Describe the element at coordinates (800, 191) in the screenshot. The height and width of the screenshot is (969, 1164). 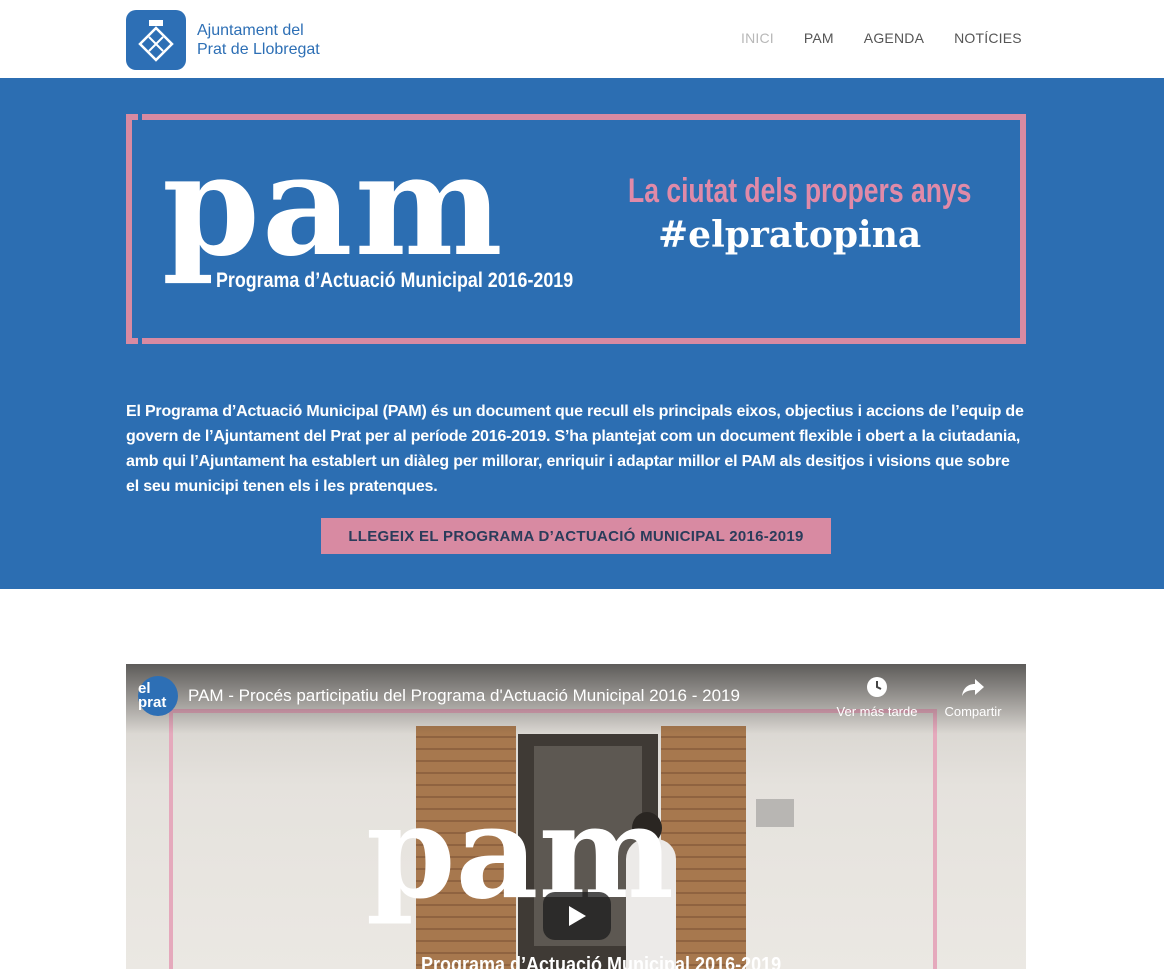
I see `banner-tagline: La ciutat dels propers anys` at that location.